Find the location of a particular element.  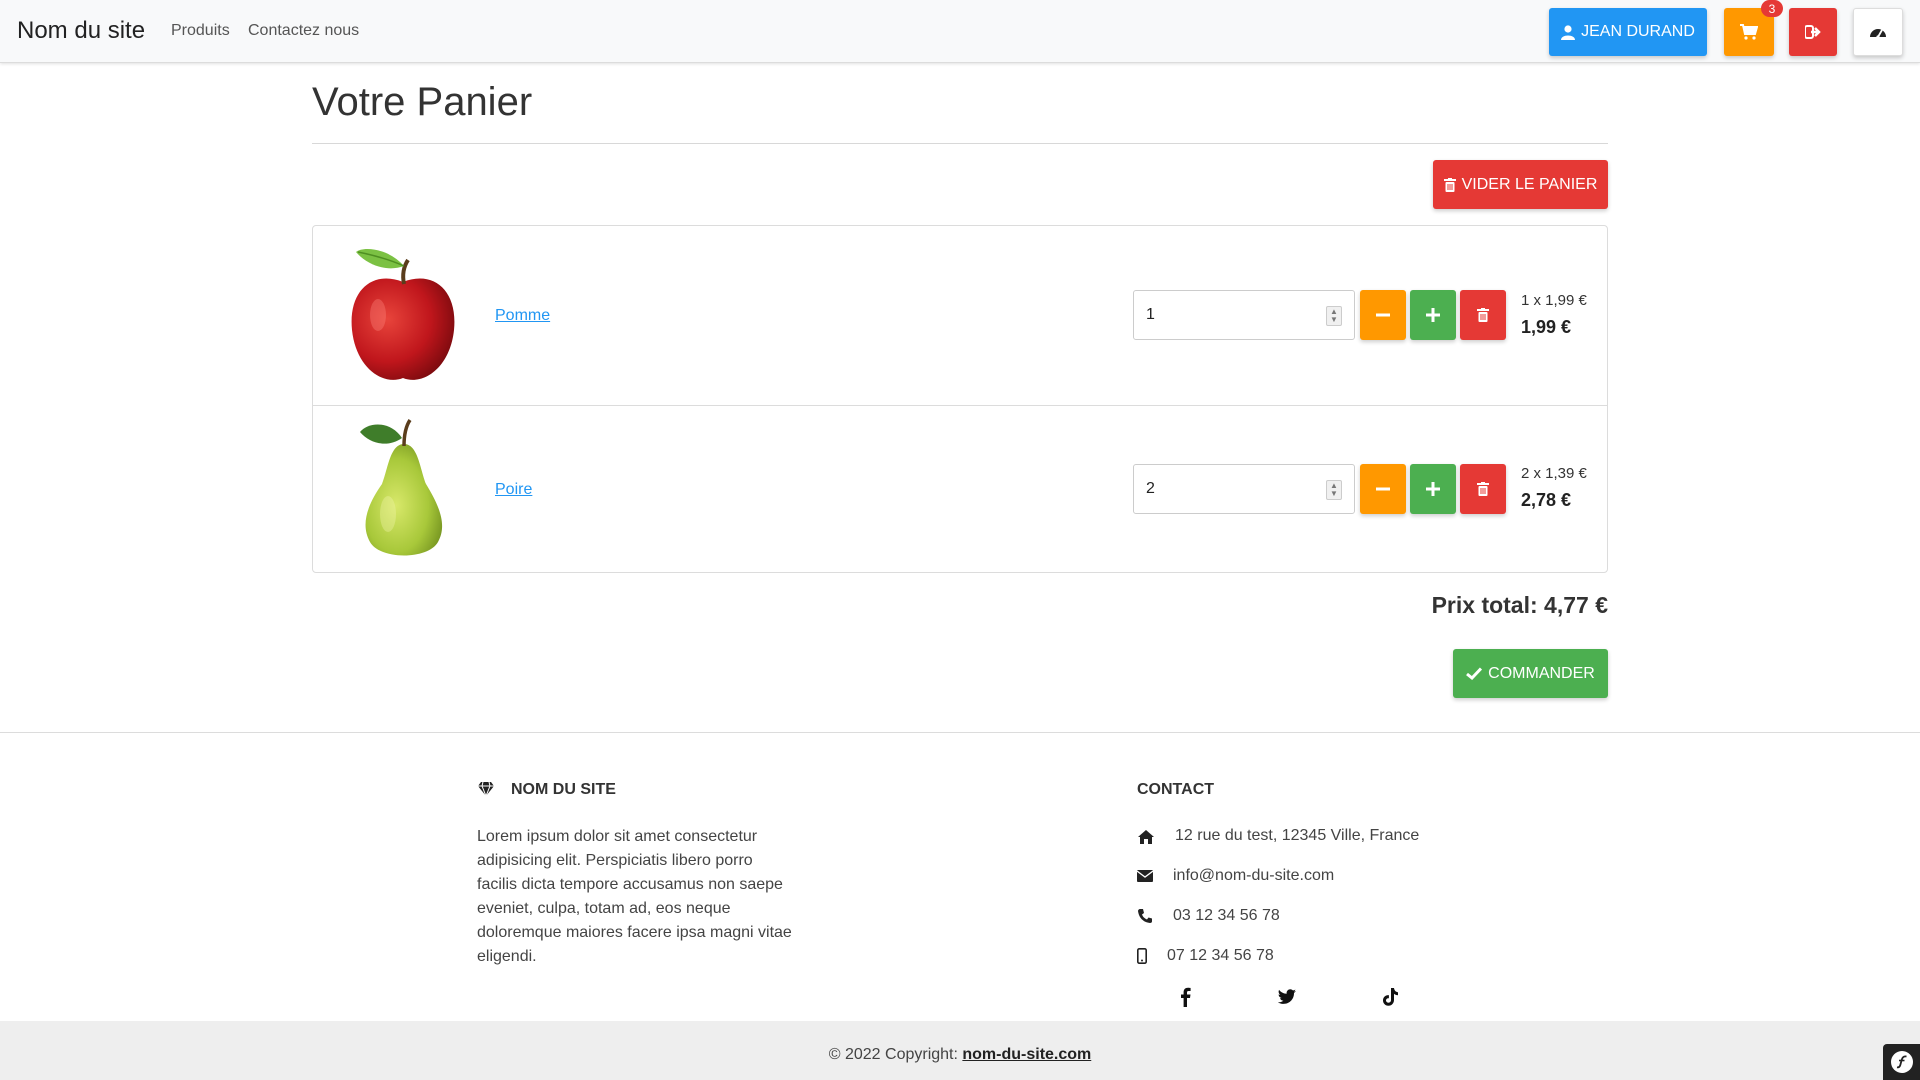

quantity-input: 2 ▲ ▼ is located at coordinates (1244, 489).